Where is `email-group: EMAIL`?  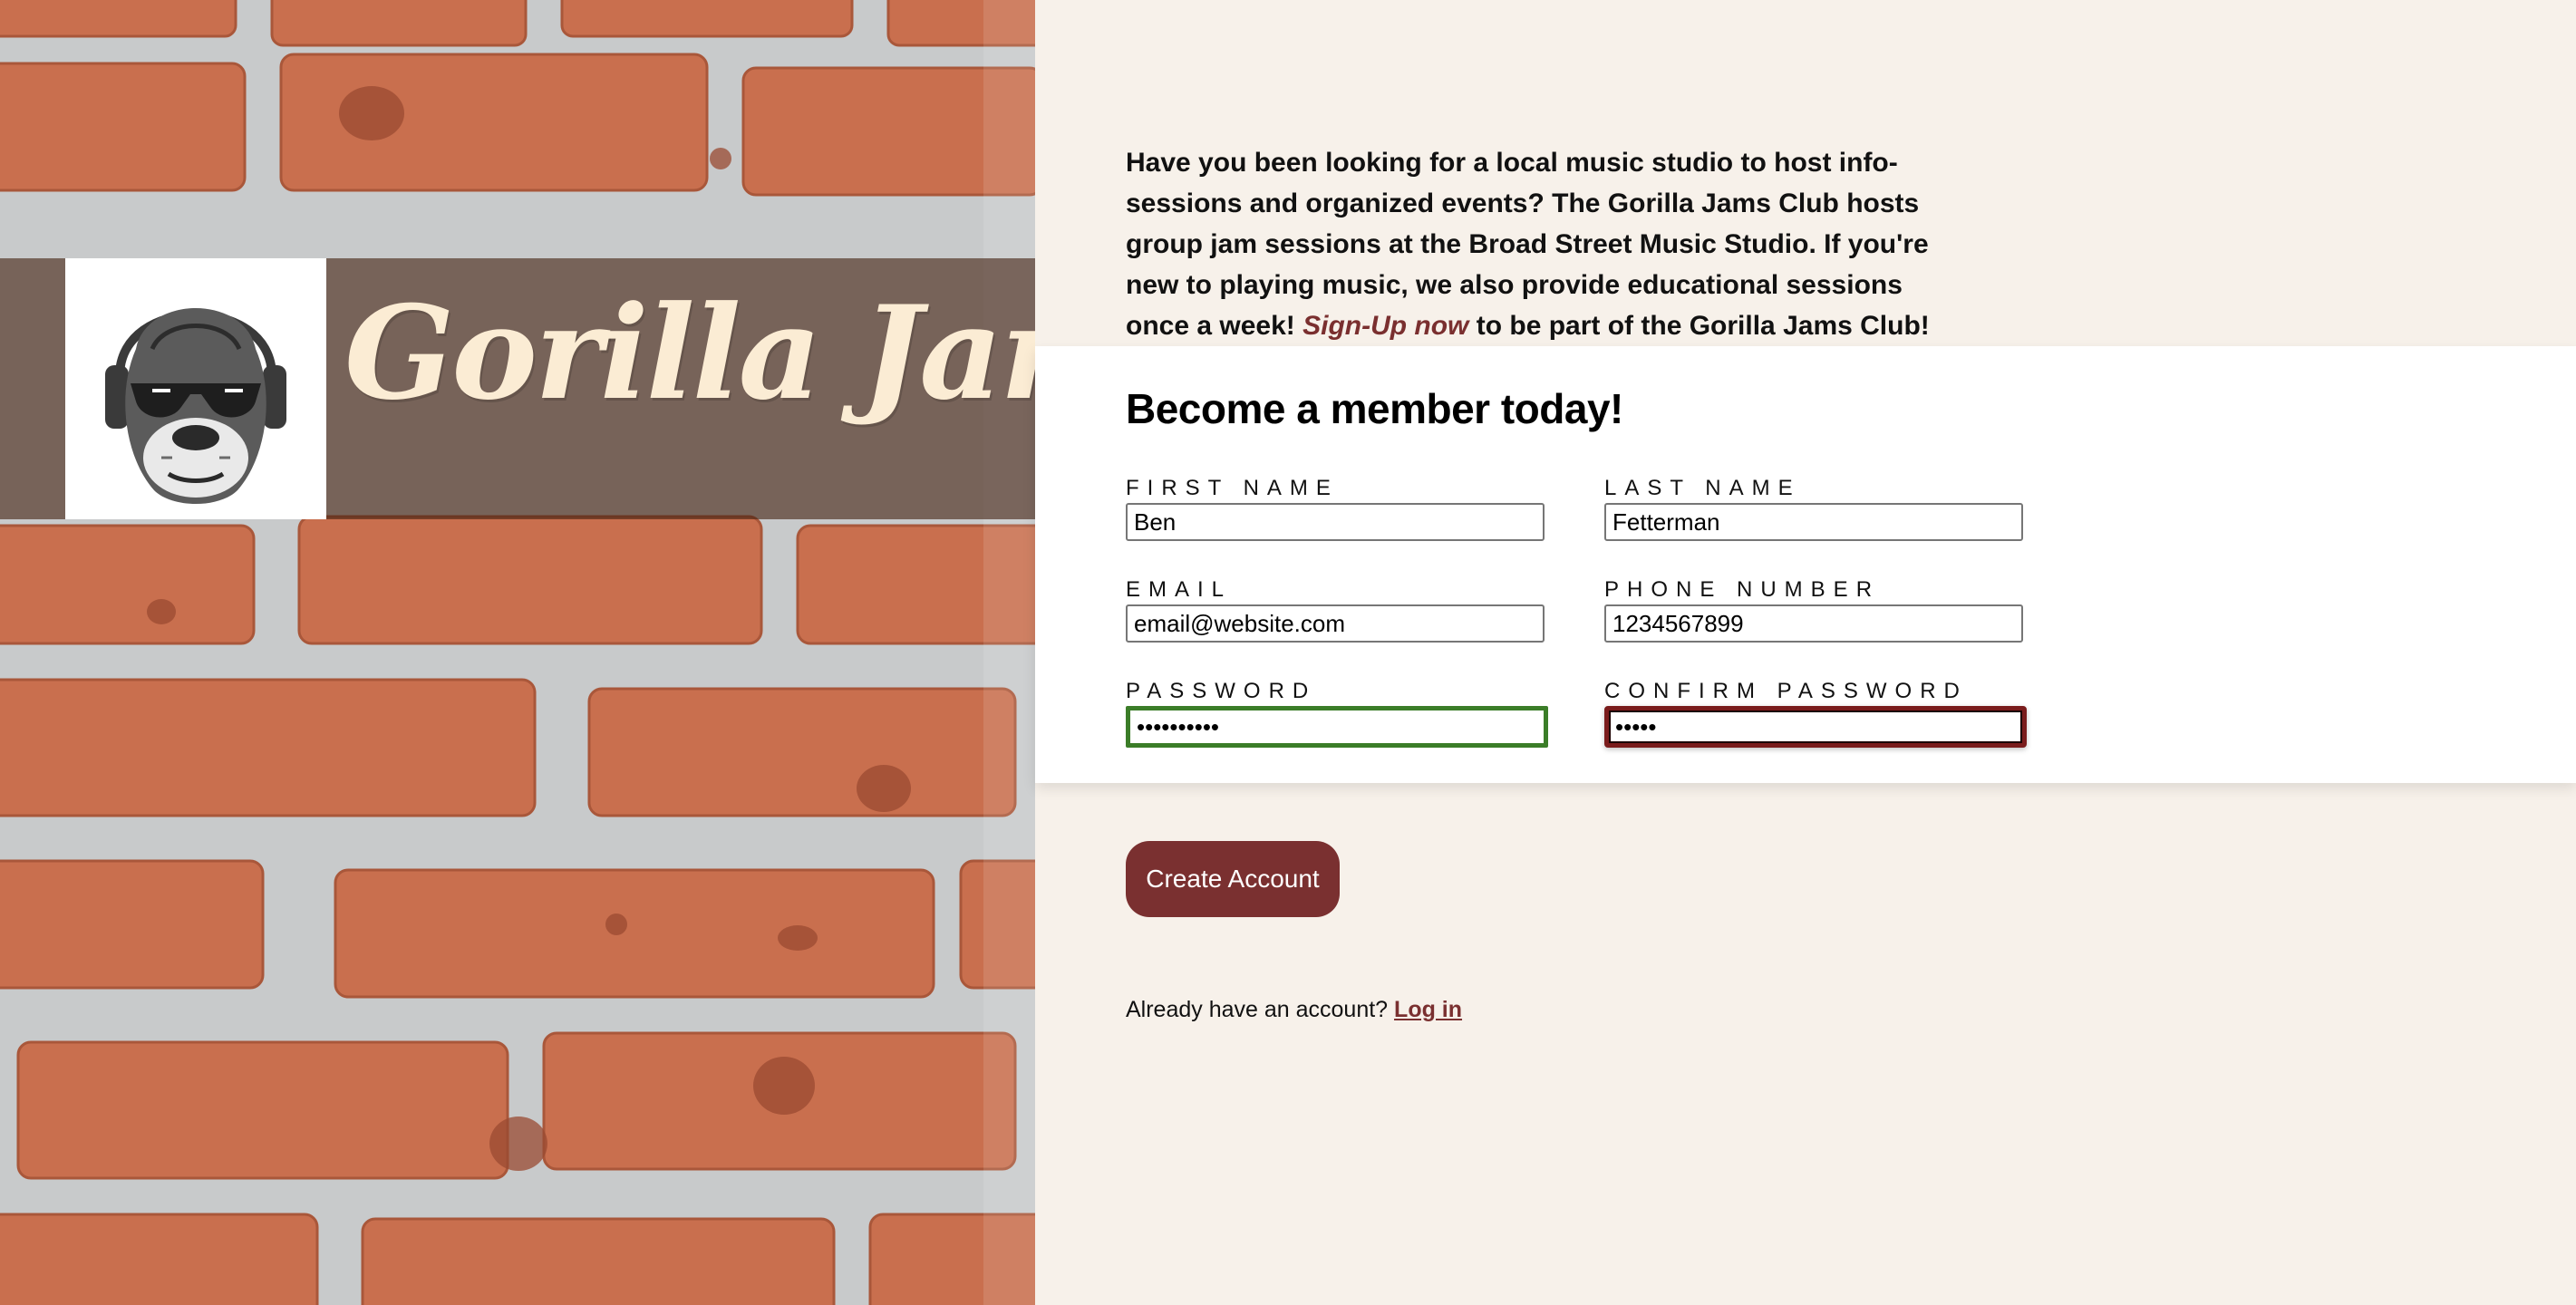
email-group: EMAIL is located at coordinates (1335, 611).